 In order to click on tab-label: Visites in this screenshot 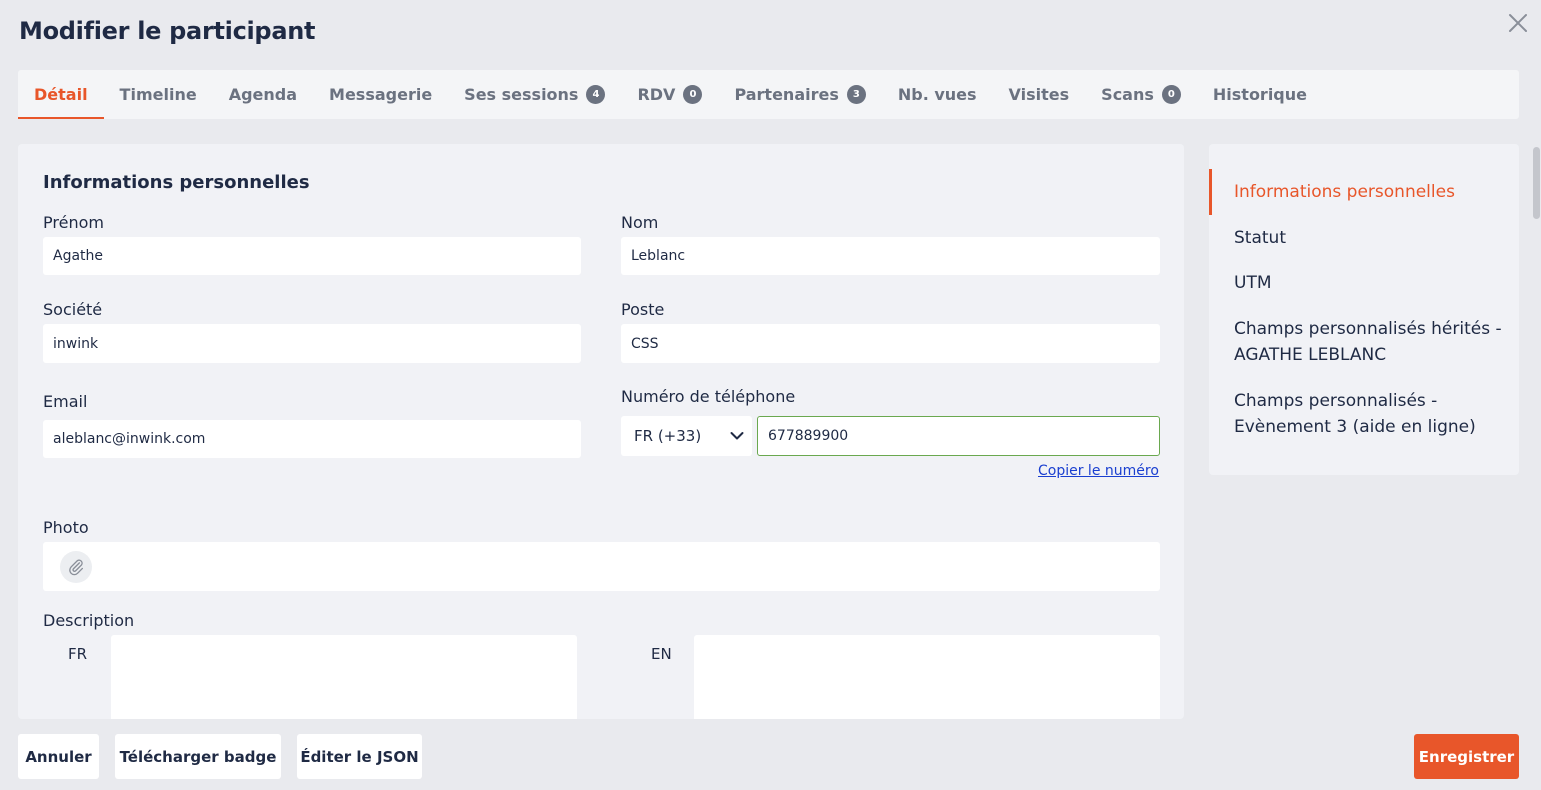, I will do `click(1039, 94)`.